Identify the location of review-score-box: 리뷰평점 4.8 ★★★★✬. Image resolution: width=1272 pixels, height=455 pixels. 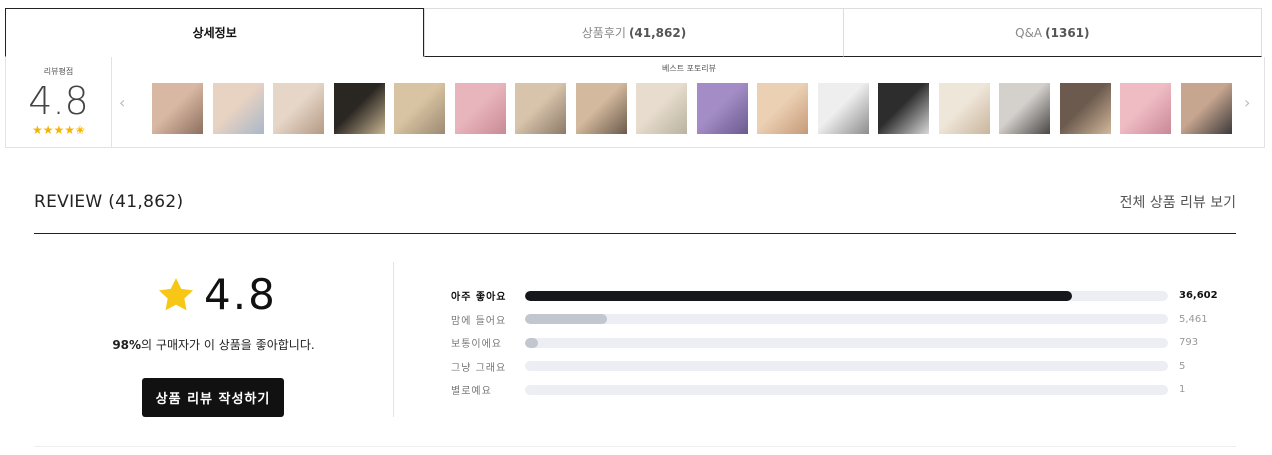
(59, 102).